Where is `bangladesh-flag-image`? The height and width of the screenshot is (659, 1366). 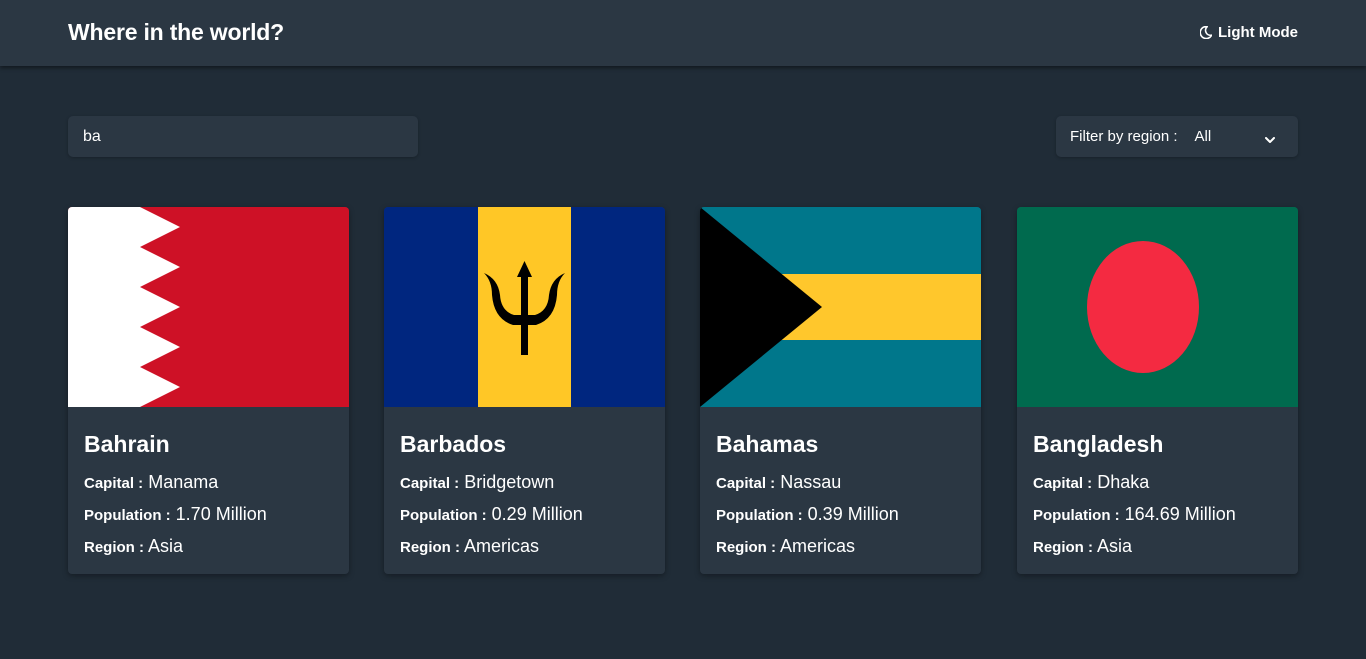
bangladesh-flag-image is located at coordinates (1157, 307).